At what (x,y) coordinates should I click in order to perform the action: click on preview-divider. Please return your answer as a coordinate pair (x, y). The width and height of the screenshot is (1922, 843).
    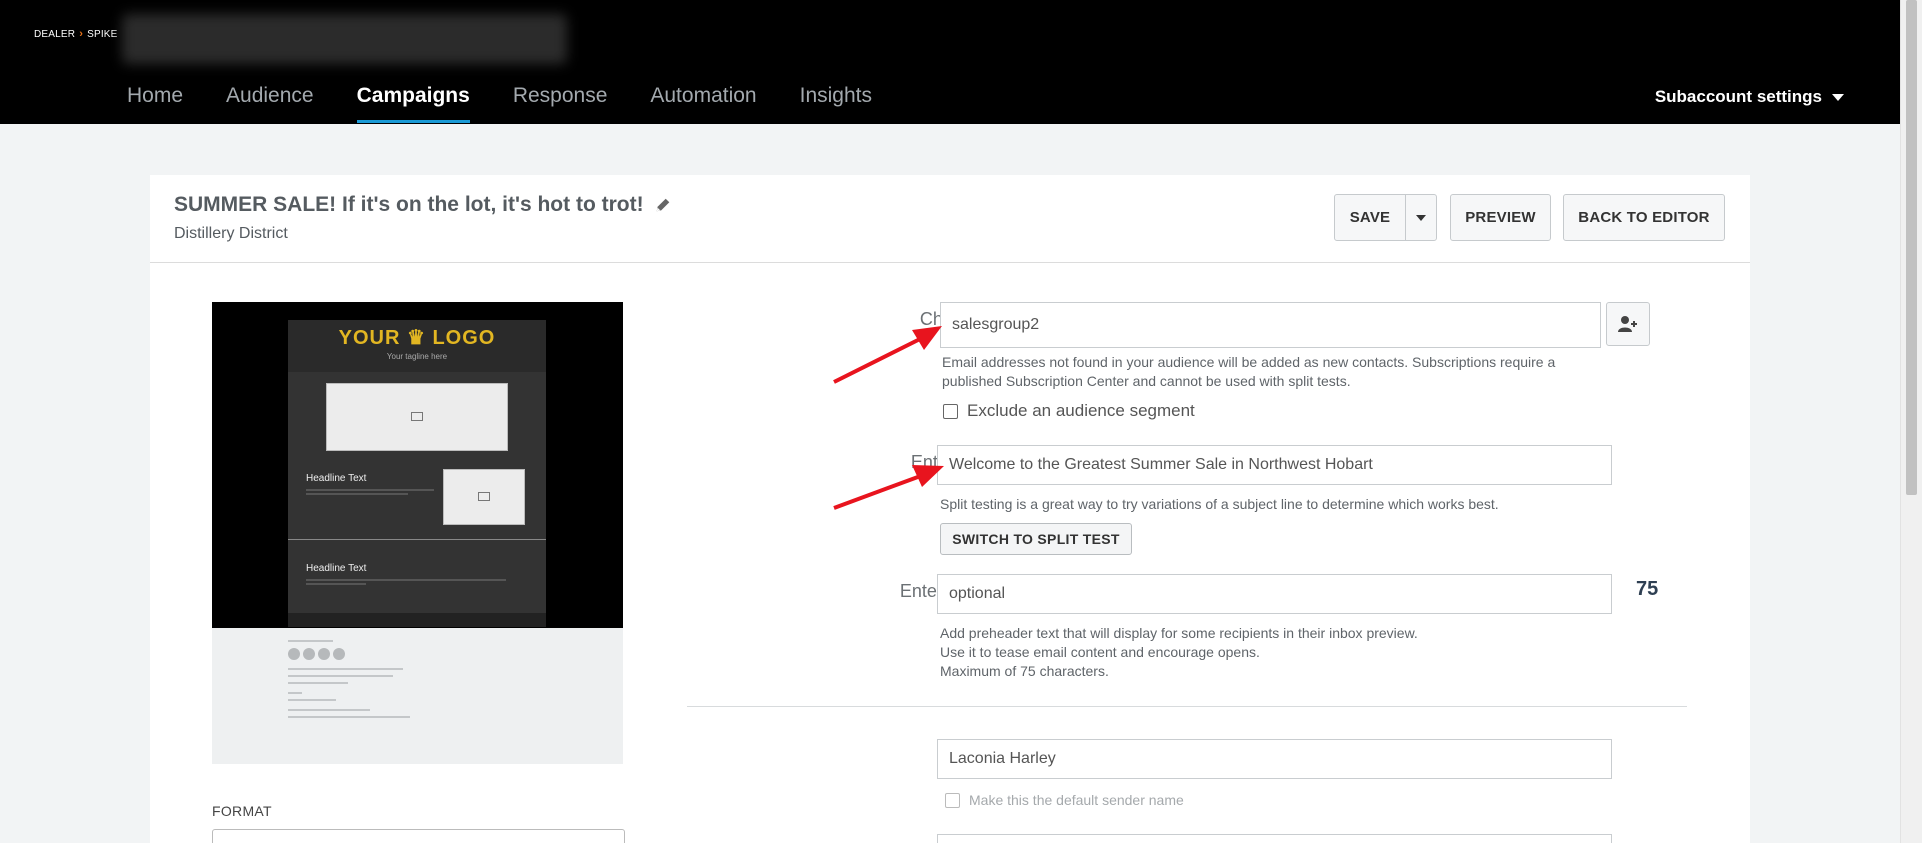
    Looking at the image, I should click on (417, 539).